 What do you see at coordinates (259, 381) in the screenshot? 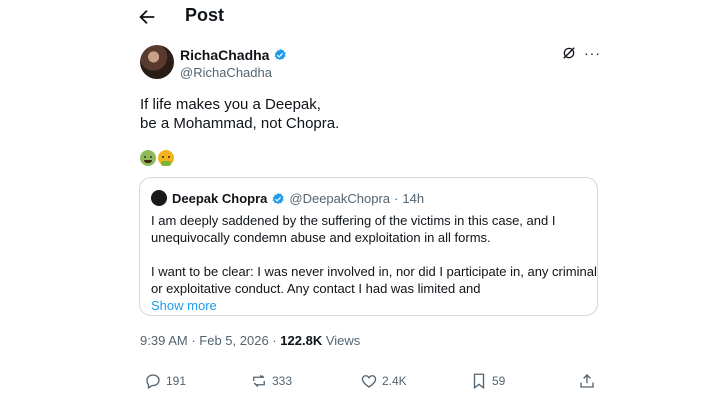
I see `repost-icon` at bounding box center [259, 381].